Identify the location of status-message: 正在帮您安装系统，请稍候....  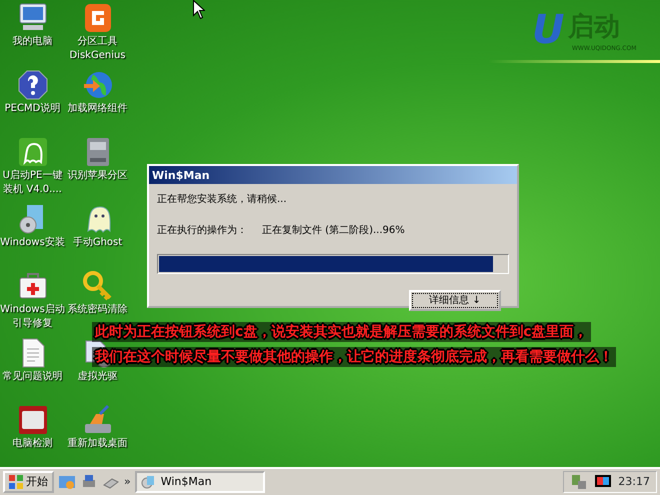
(222, 199).